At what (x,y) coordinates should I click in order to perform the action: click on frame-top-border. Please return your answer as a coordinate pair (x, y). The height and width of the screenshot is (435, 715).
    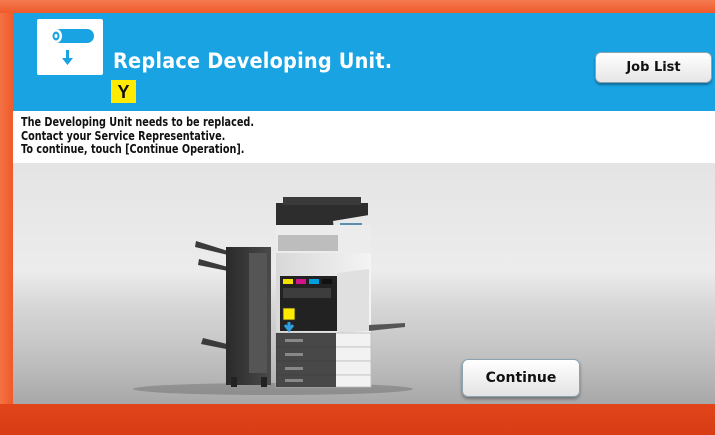
    Looking at the image, I should click on (357, 6).